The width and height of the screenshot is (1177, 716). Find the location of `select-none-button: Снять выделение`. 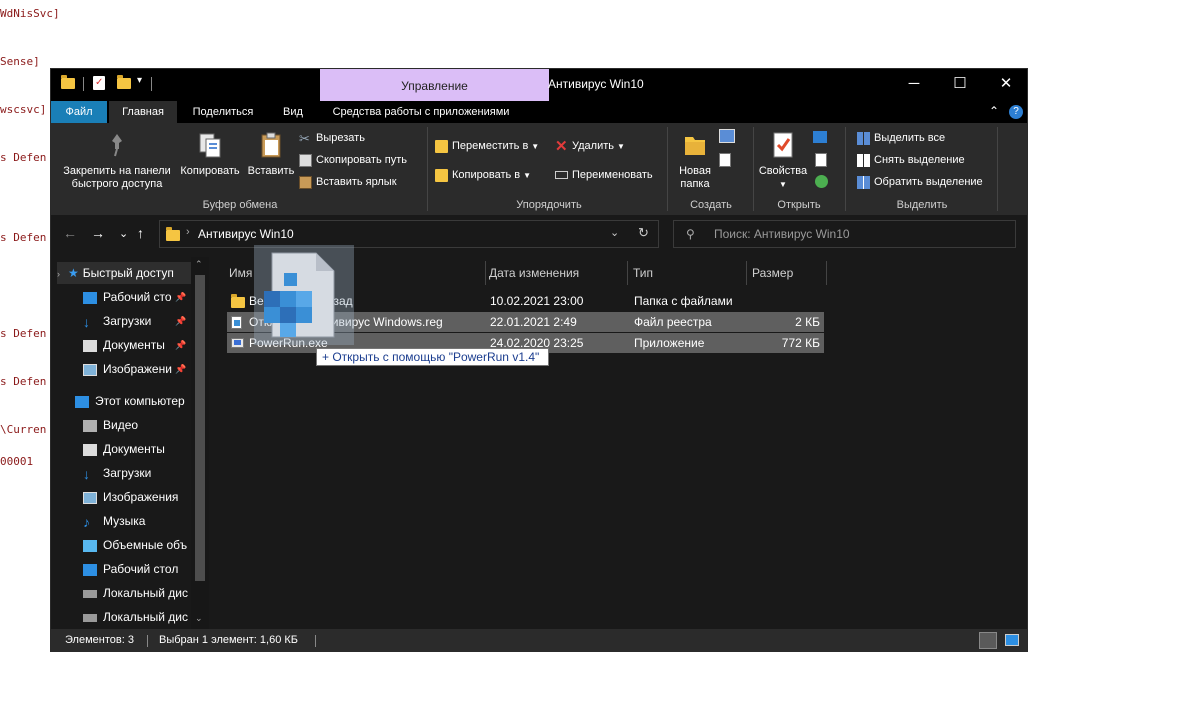

select-none-button: Снять выделение is located at coordinates (911, 160).